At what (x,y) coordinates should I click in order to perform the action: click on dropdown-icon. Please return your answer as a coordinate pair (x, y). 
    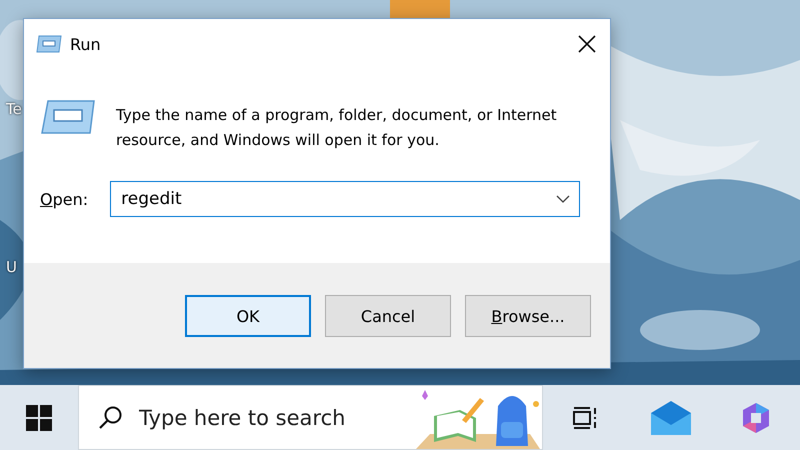
    Looking at the image, I should click on (563, 199).